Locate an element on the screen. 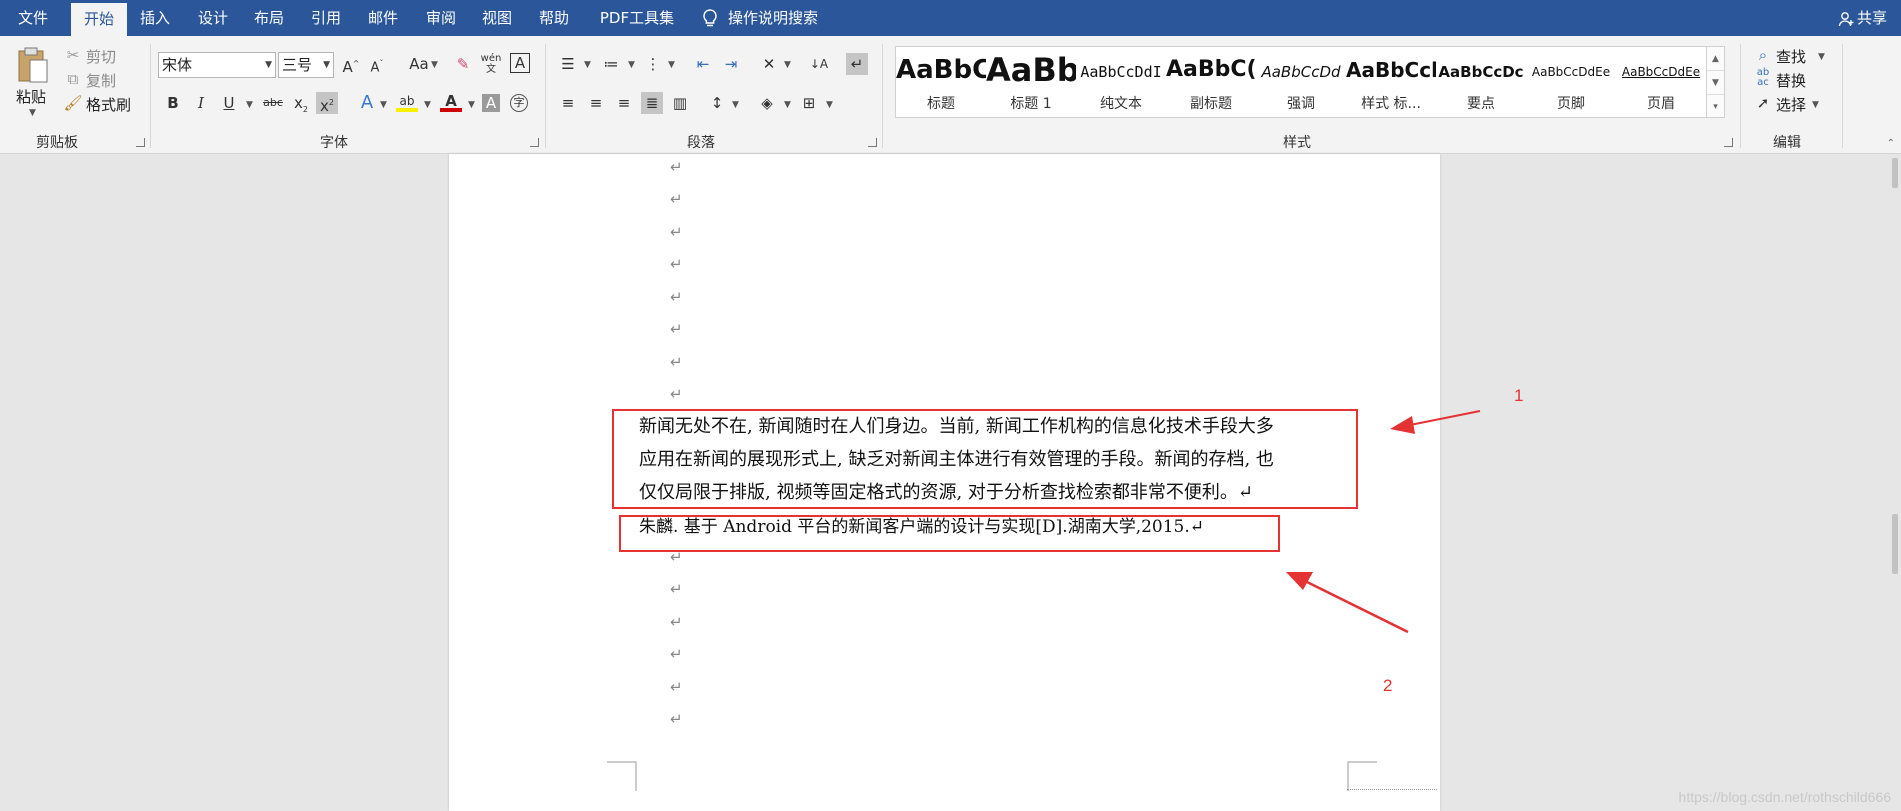 This screenshot has width=1901, height=811. annotation-label-1: 1 is located at coordinates (1519, 395).